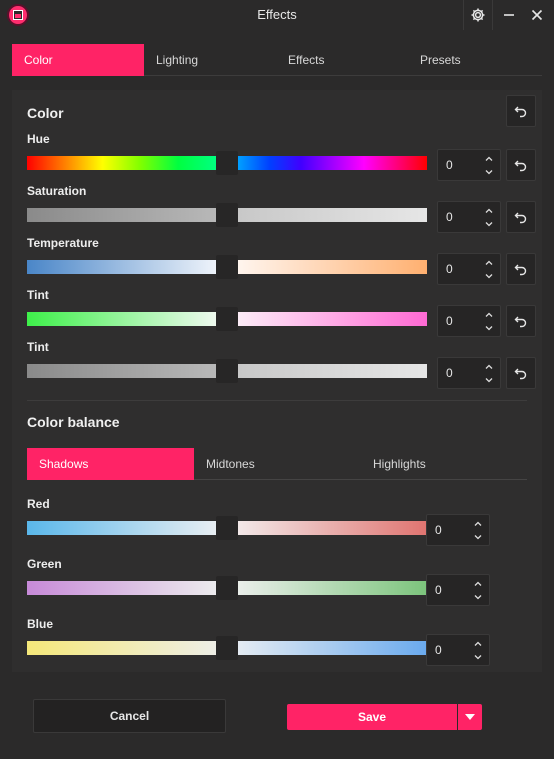  What do you see at coordinates (470, 60) in the screenshot?
I see `tab-presets: Presets` at bounding box center [470, 60].